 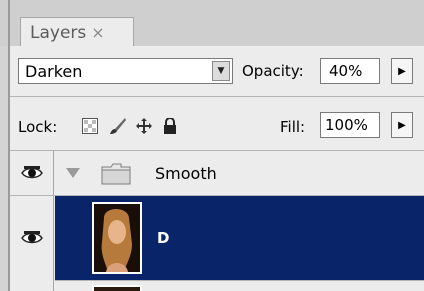 I want to click on folder-icon, so click(x=116, y=176).